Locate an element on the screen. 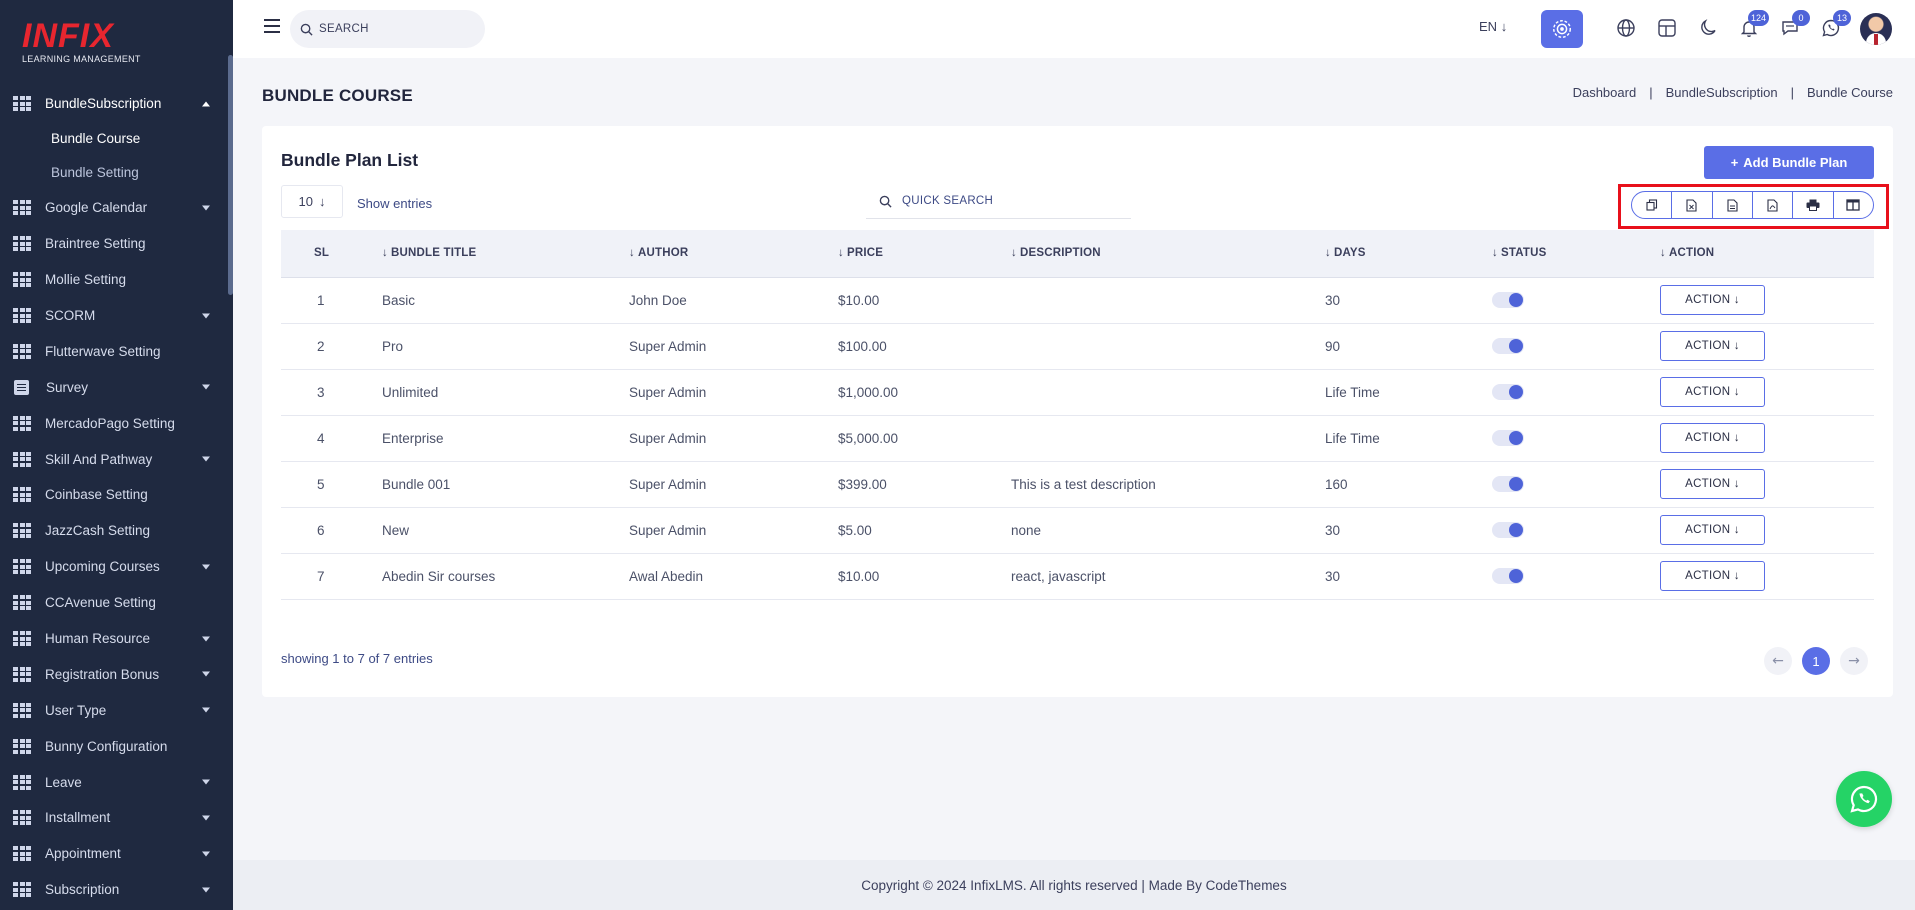 The image size is (1915, 910). app-logo: INFIX LEARNING MANAGEMENT is located at coordinates (82, 43).